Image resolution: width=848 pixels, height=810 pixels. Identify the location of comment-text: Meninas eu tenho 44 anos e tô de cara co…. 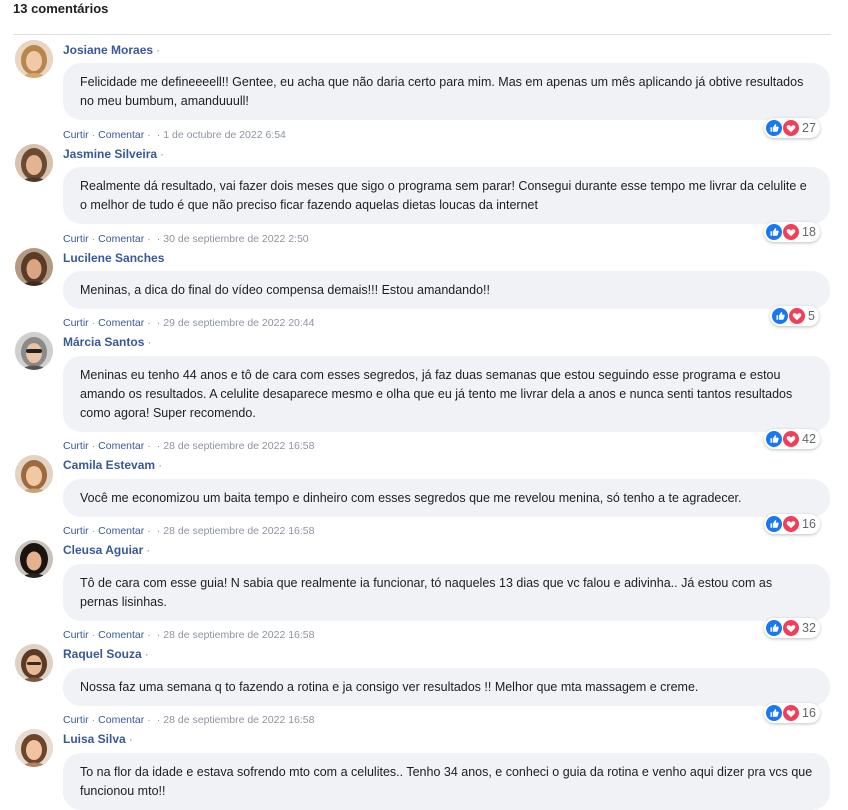
(446, 394).